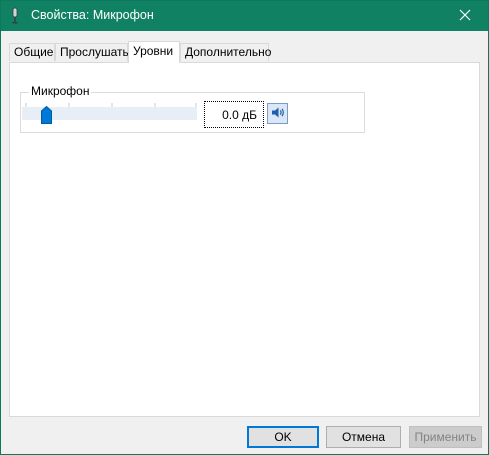  What do you see at coordinates (225, 52) in the screenshot?
I see `tab-advanced: Дополнительно` at bounding box center [225, 52].